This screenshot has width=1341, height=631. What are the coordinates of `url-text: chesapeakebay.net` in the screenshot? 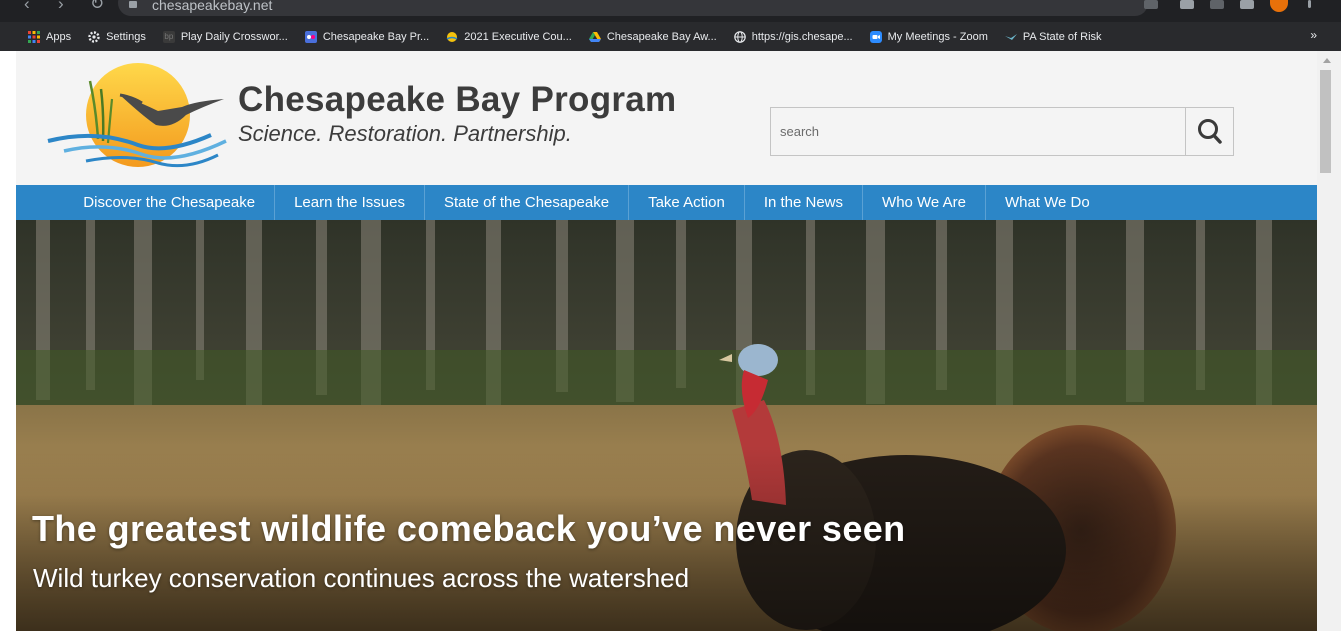 It's located at (212, 6).